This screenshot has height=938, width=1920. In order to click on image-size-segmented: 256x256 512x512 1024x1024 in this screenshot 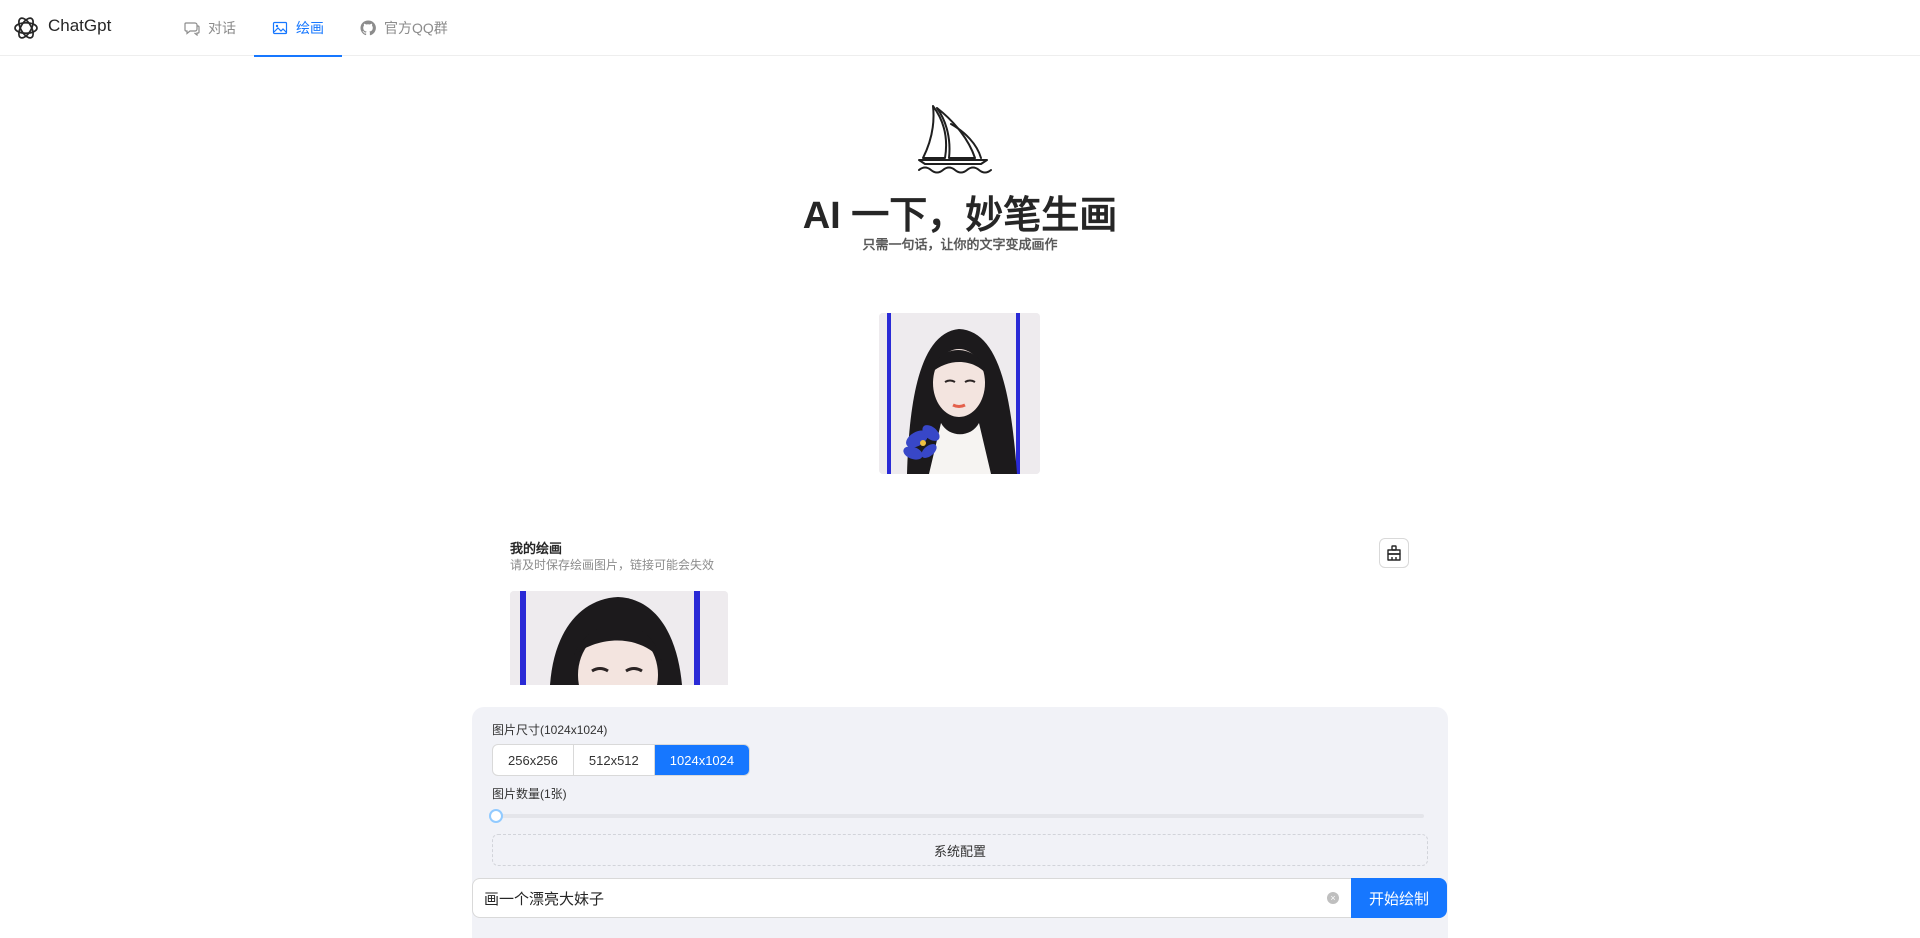, I will do `click(621, 760)`.